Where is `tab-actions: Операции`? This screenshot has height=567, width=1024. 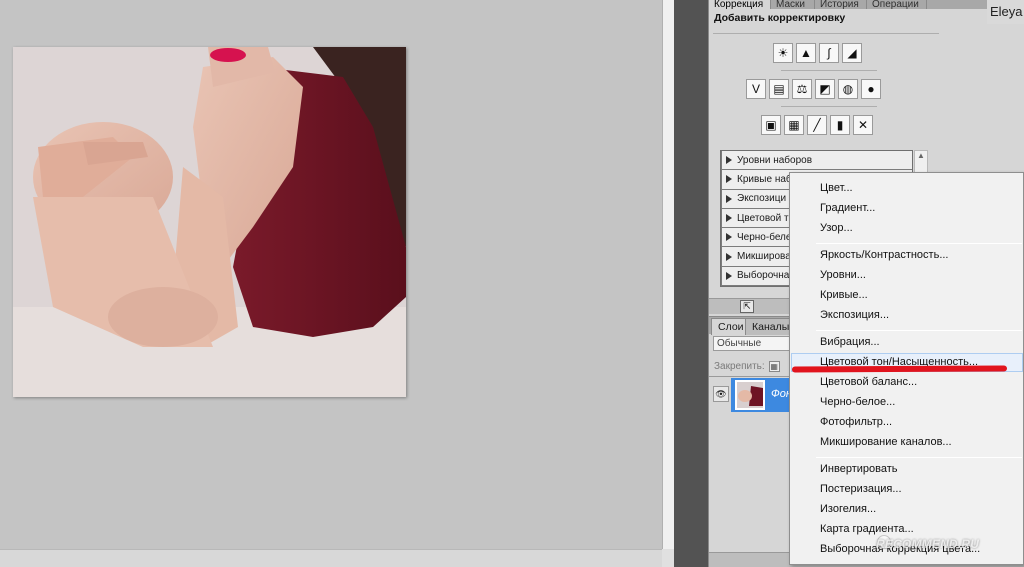 tab-actions: Операции is located at coordinates (897, 4).